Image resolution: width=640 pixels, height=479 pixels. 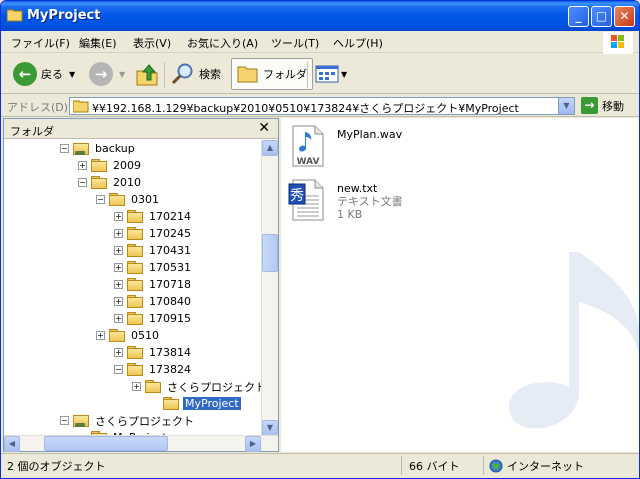 What do you see at coordinates (152, 43) in the screenshot?
I see `menu-view: 表示(V)` at bounding box center [152, 43].